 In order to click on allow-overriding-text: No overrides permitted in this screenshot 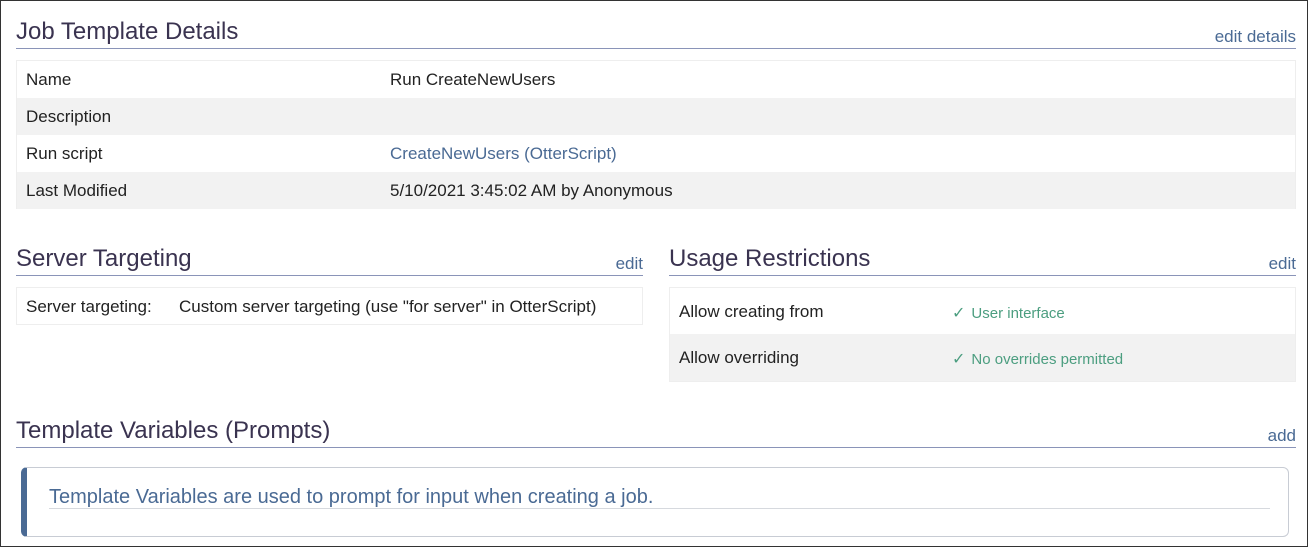, I will do `click(1047, 359)`.